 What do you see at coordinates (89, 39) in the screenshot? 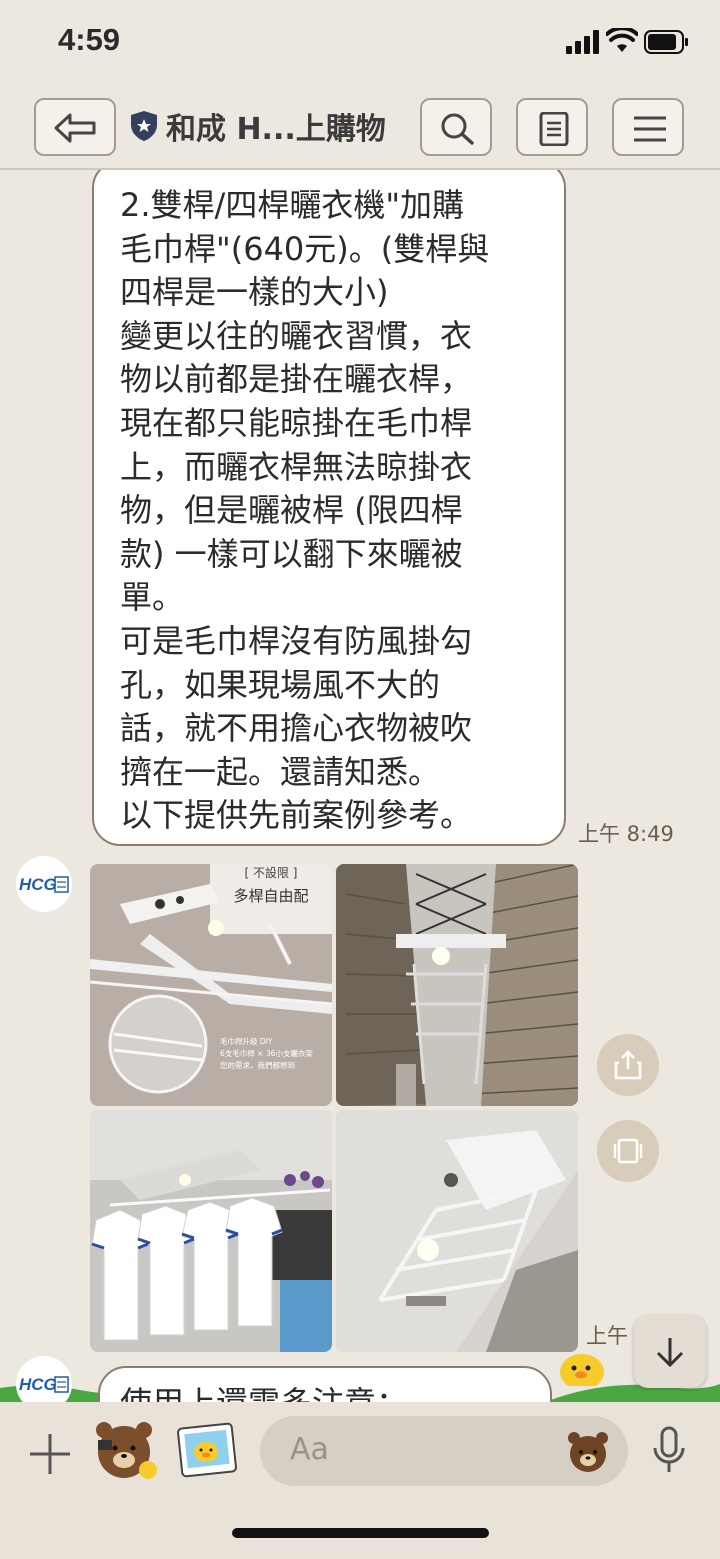
I see `status-time: 4:59` at bounding box center [89, 39].